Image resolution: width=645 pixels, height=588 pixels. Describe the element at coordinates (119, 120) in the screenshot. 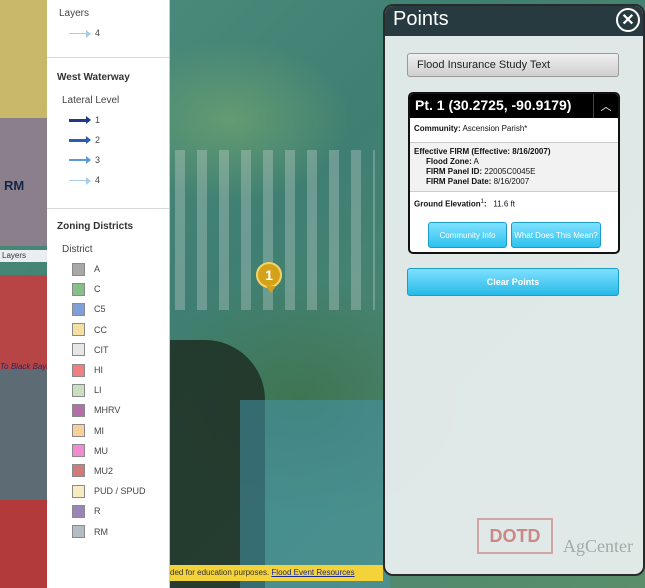

I see `legend-item: 1` at that location.